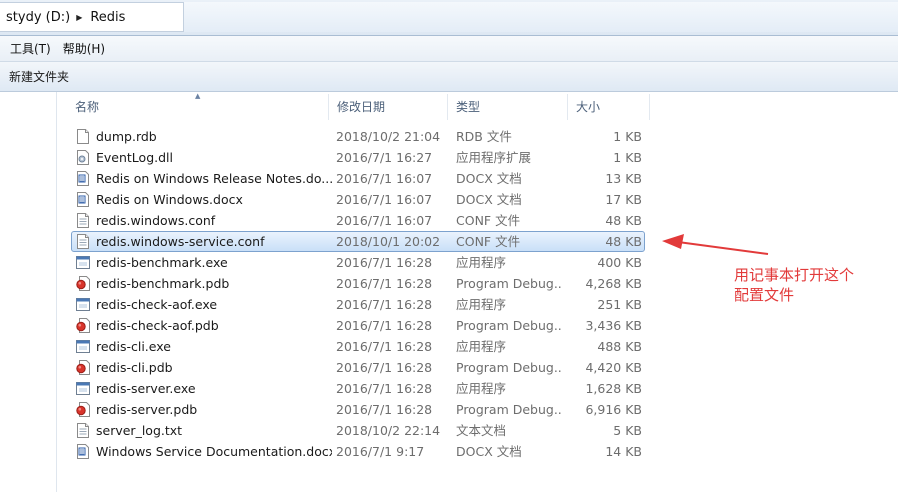  Describe the element at coordinates (146, 388) in the screenshot. I see `file-name: redis-server.exe` at that location.